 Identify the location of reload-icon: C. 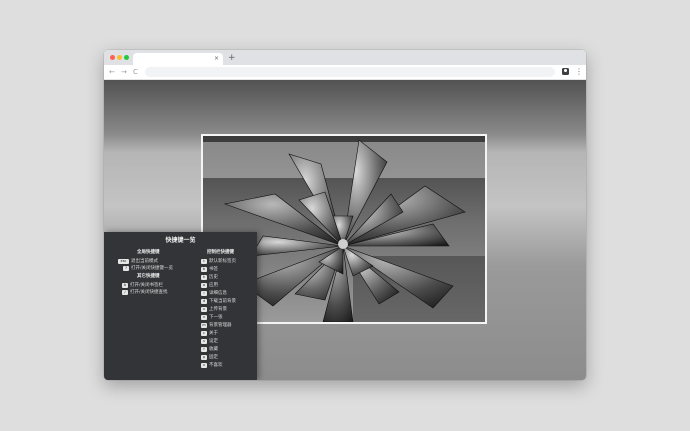
(135, 72).